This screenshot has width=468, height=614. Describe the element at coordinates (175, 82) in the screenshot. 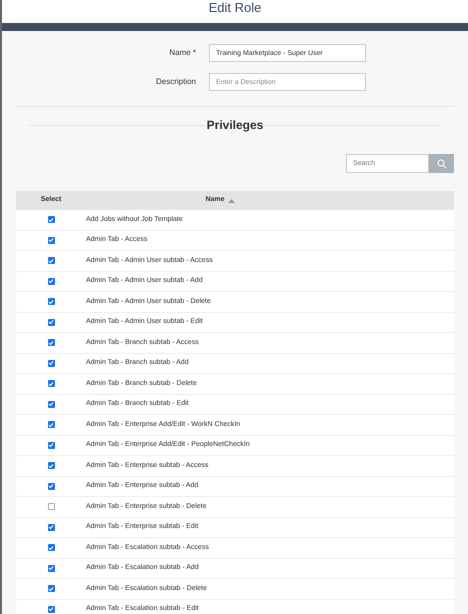

I see `field-label: Description` at that location.